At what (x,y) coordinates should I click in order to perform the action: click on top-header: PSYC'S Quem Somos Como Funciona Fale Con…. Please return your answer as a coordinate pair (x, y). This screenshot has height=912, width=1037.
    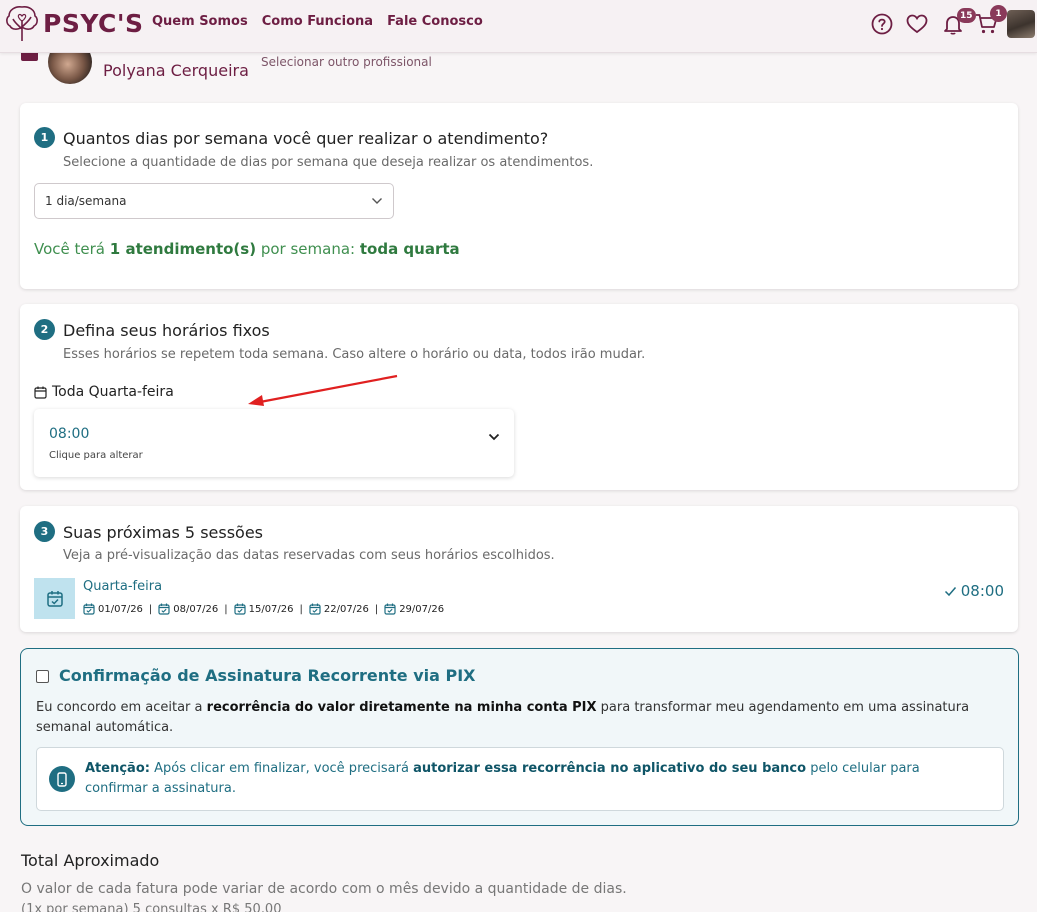
    Looking at the image, I should click on (518, 26).